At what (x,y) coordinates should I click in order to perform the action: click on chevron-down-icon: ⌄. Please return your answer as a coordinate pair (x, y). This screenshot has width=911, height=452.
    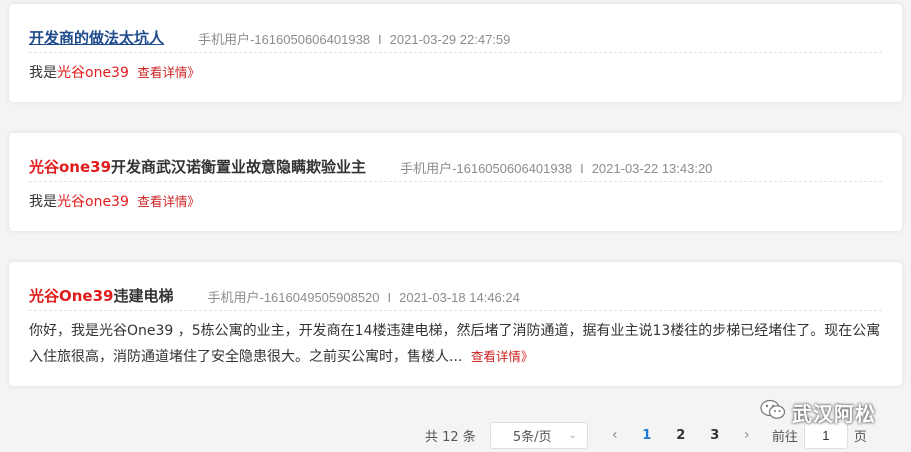
    Looking at the image, I should click on (572, 435).